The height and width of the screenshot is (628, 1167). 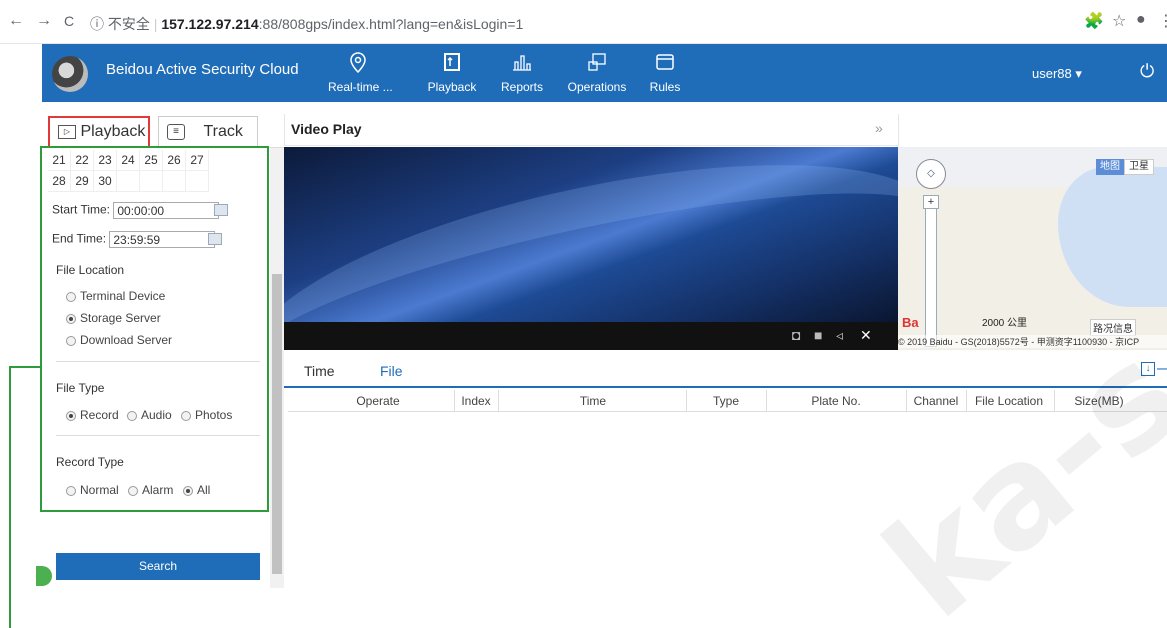 I want to click on video-player, so click(x=591, y=234).